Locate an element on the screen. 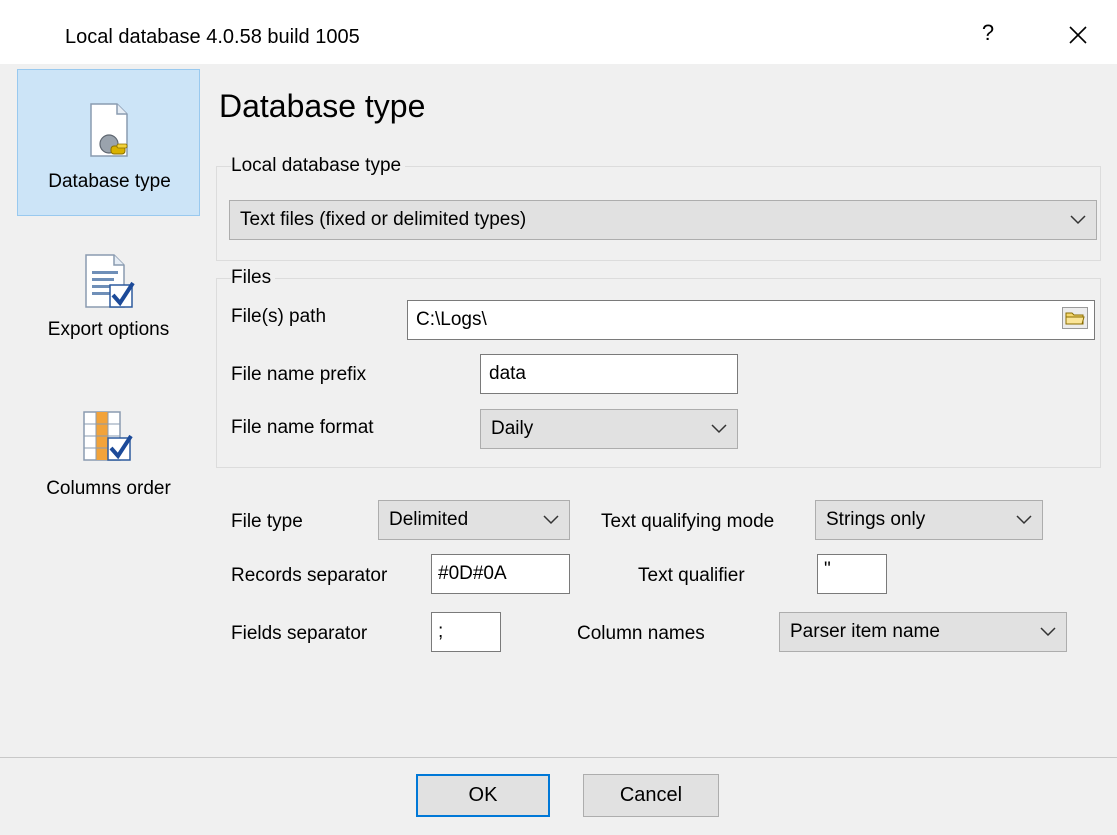 Image resolution: width=1117 pixels, height=835 pixels. nav-item-export-options: Export options is located at coordinates (108, 295).